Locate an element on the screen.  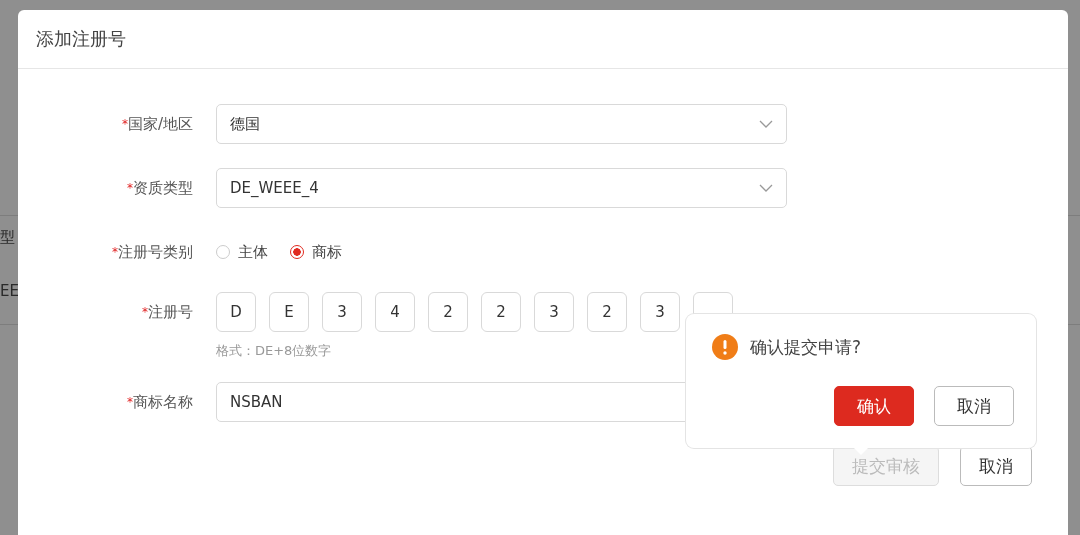
code-char-field: E is located at coordinates (289, 312).